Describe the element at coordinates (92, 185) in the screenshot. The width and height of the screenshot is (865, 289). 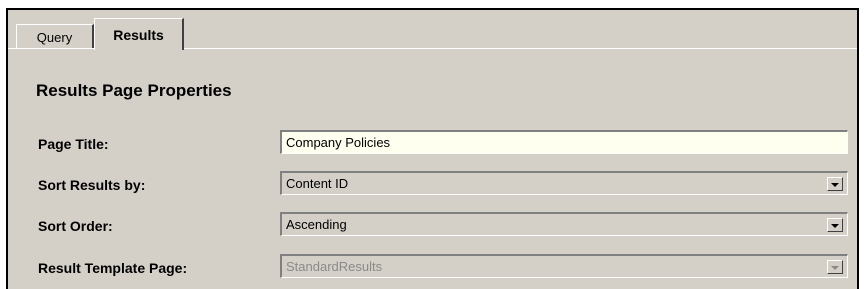
I see `sort-results-by-label: Sort Results by:` at that location.